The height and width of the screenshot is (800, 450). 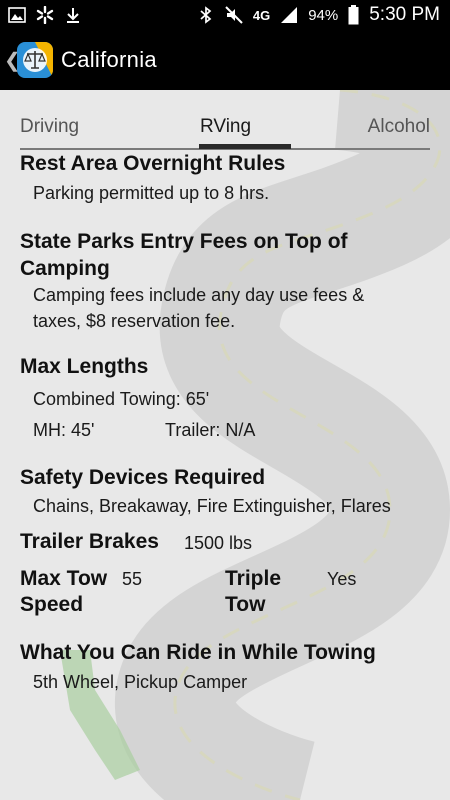 What do you see at coordinates (121, 399) in the screenshot?
I see `combined-towing-value: Combined Towing: 65'` at bounding box center [121, 399].